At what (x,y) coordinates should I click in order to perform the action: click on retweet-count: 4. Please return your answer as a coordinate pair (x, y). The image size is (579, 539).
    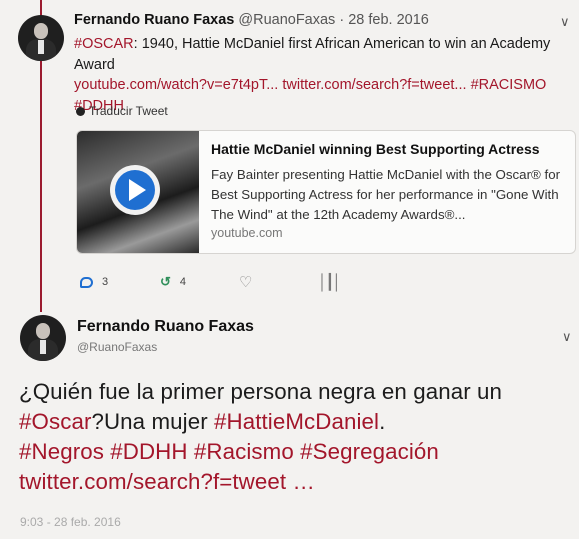
    Looking at the image, I should click on (183, 282).